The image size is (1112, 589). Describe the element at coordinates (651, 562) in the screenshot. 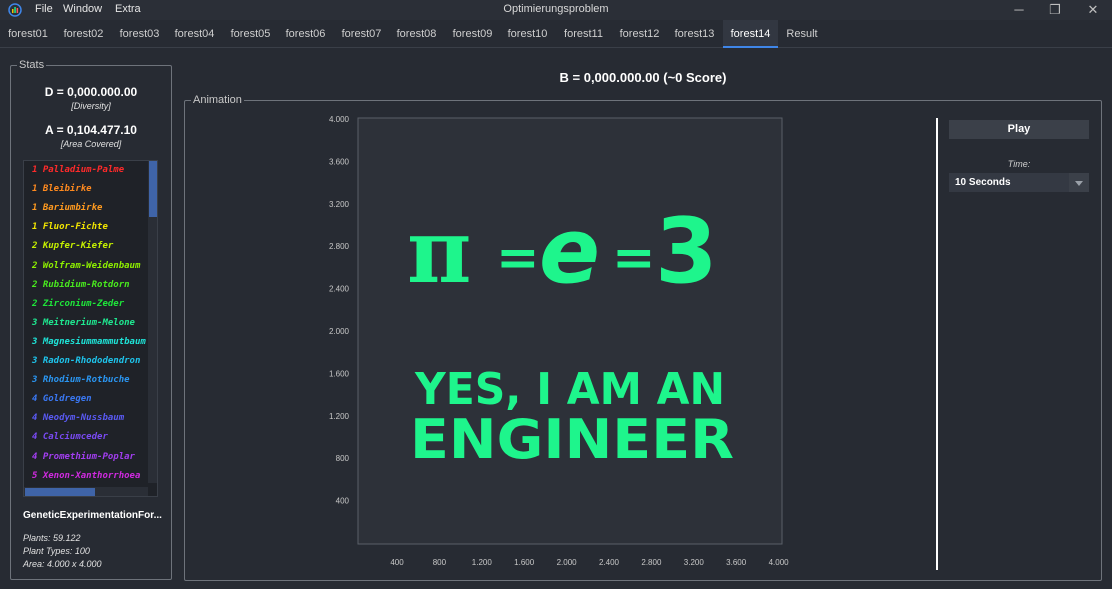

I see `x-tick-label: 2.800` at that location.